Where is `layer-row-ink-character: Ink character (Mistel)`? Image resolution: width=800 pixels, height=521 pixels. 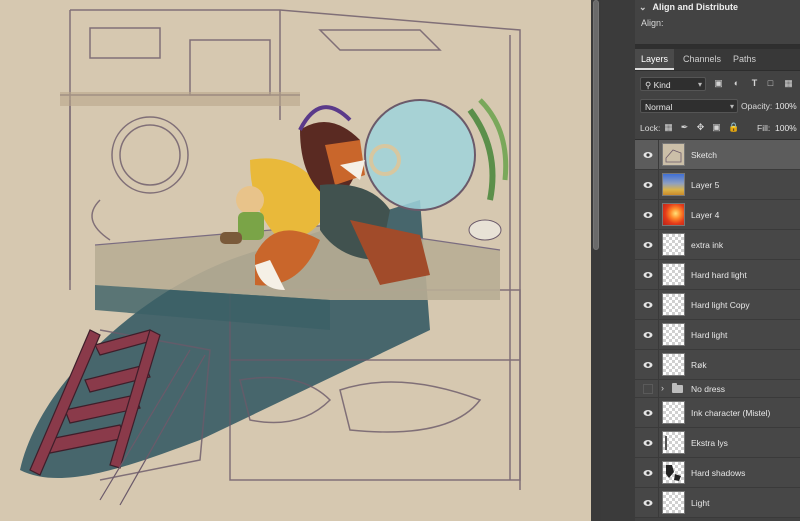
layer-row-ink-character: Ink character (Mistel) is located at coordinates (717, 413).